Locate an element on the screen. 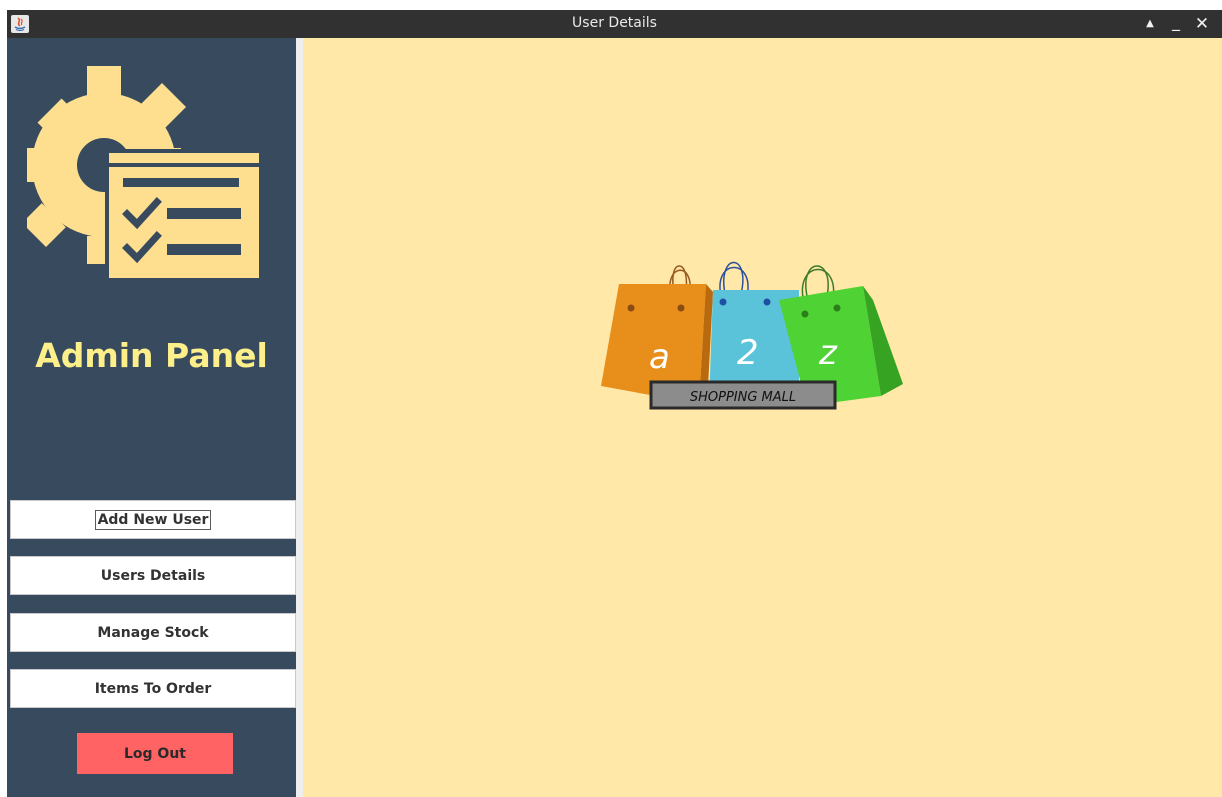  items-to-order-label: Items To Order is located at coordinates (153, 688).